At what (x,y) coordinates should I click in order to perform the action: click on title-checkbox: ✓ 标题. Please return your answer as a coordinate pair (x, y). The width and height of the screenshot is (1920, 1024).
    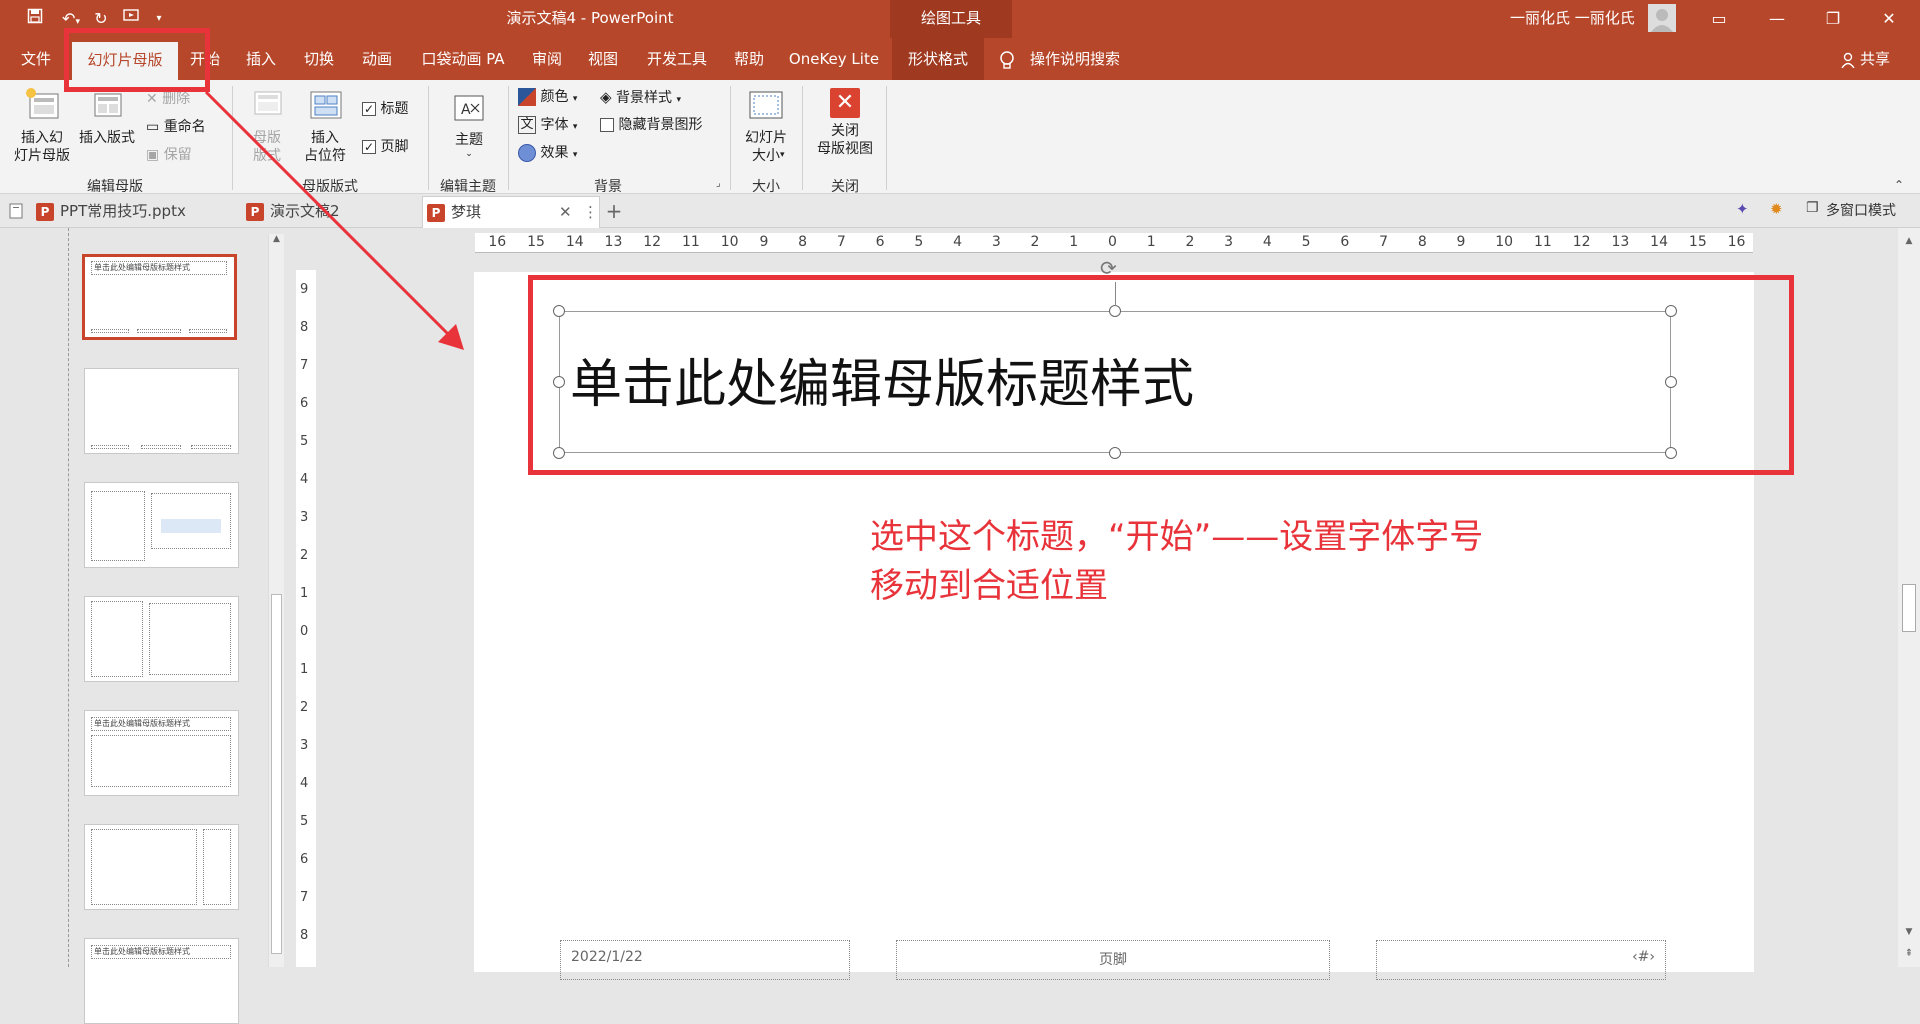
    Looking at the image, I should click on (385, 109).